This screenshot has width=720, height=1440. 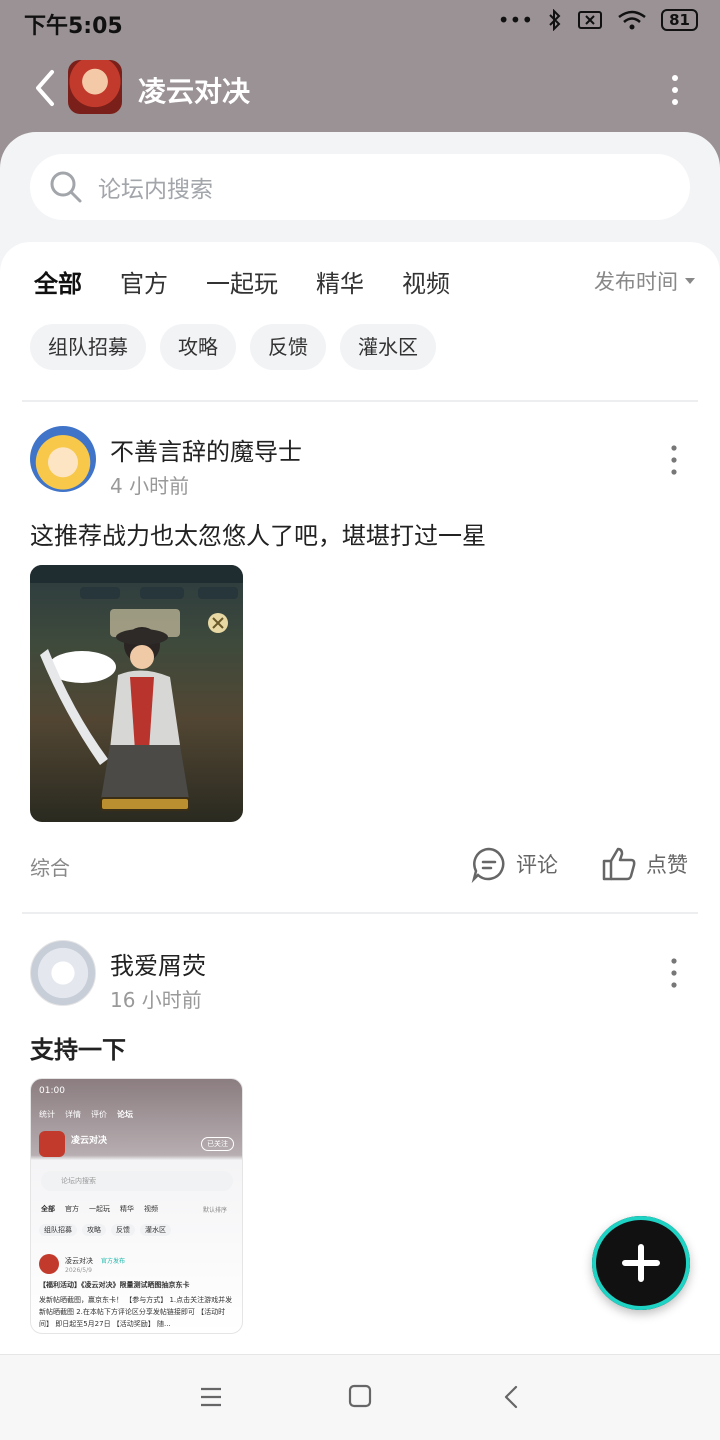 I want to click on app-title: 凌云对决, so click(x=194, y=91).